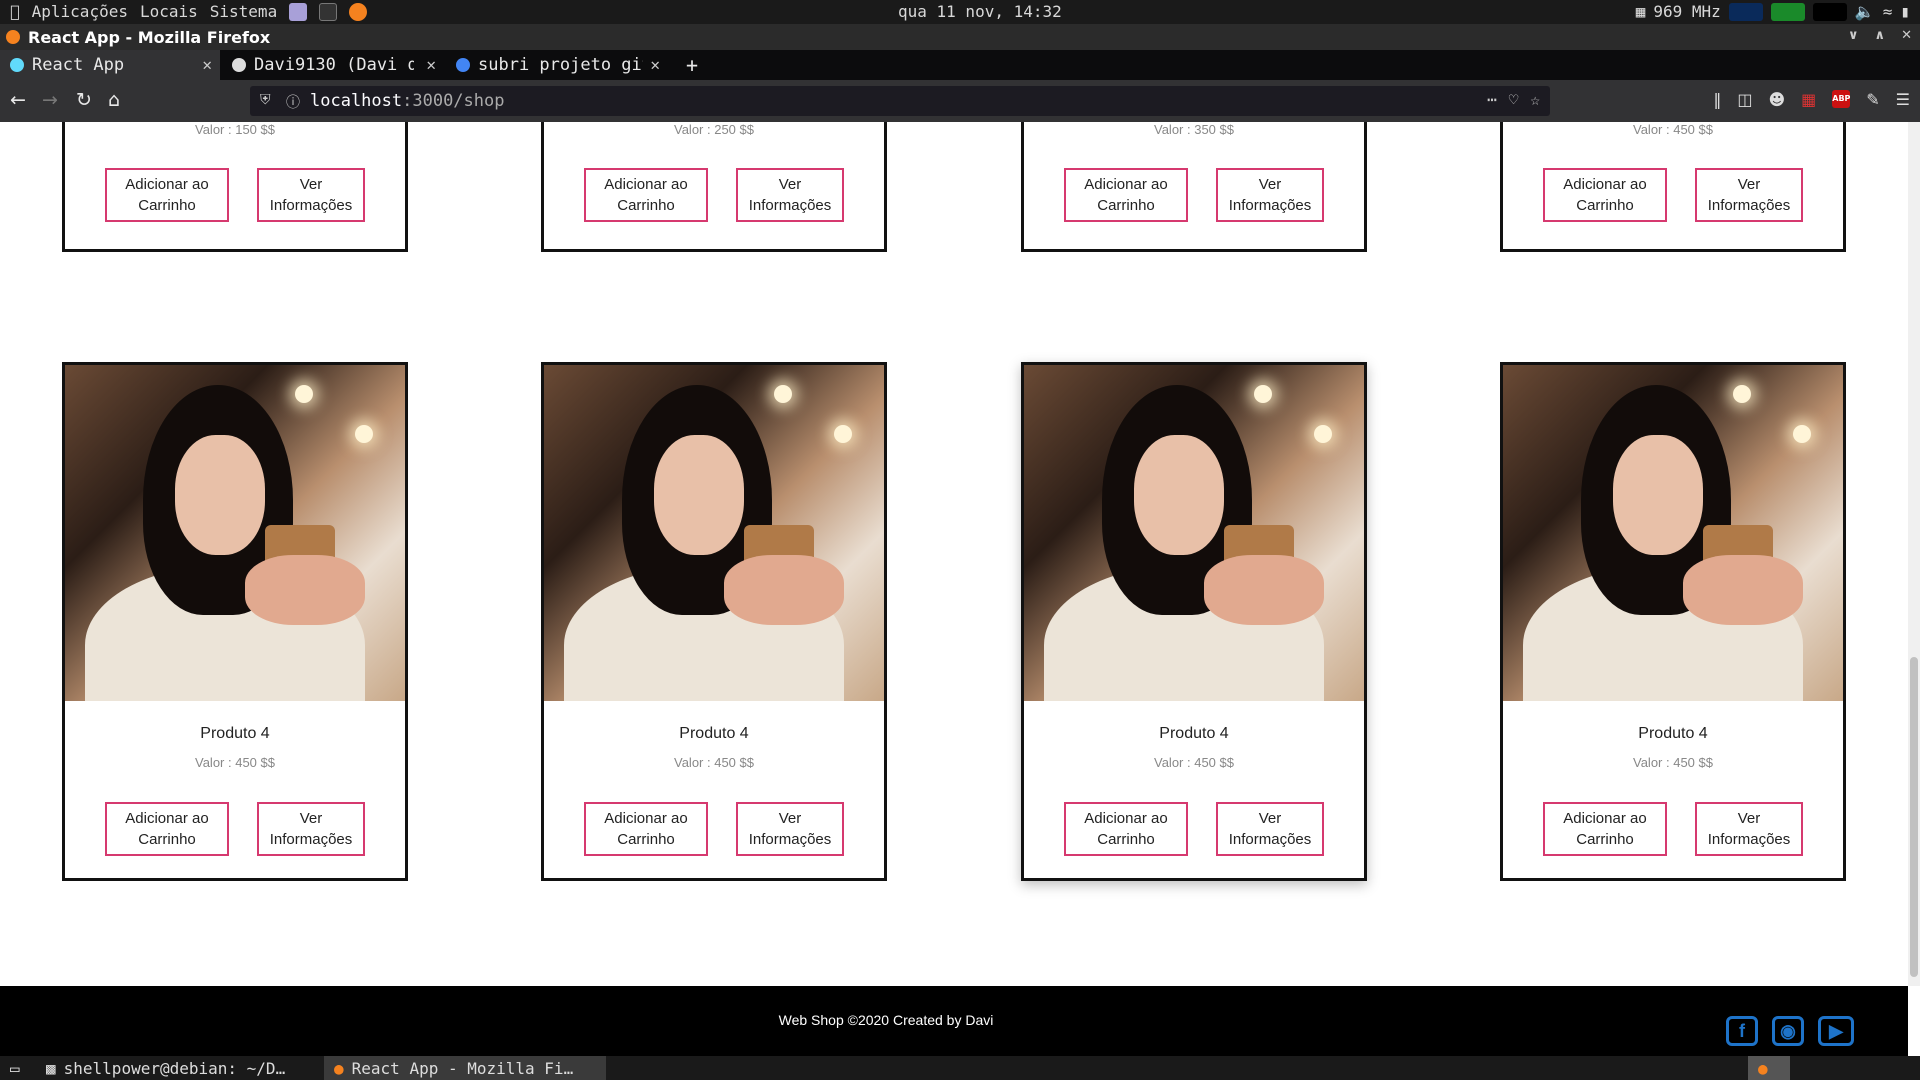 This screenshot has height=1080, width=1920. Describe the element at coordinates (1903, 99) in the screenshot. I see `menu-icon: ☰` at that location.